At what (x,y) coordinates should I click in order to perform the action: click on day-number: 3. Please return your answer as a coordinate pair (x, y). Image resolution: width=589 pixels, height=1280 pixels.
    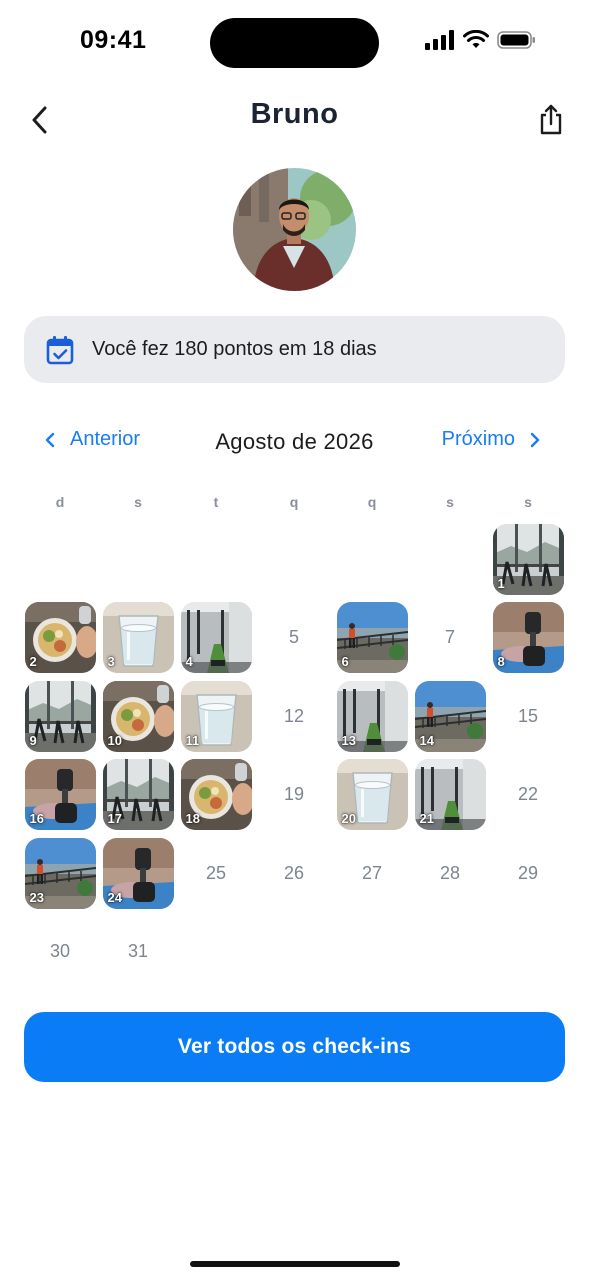
    Looking at the image, I should click on (111, 662).